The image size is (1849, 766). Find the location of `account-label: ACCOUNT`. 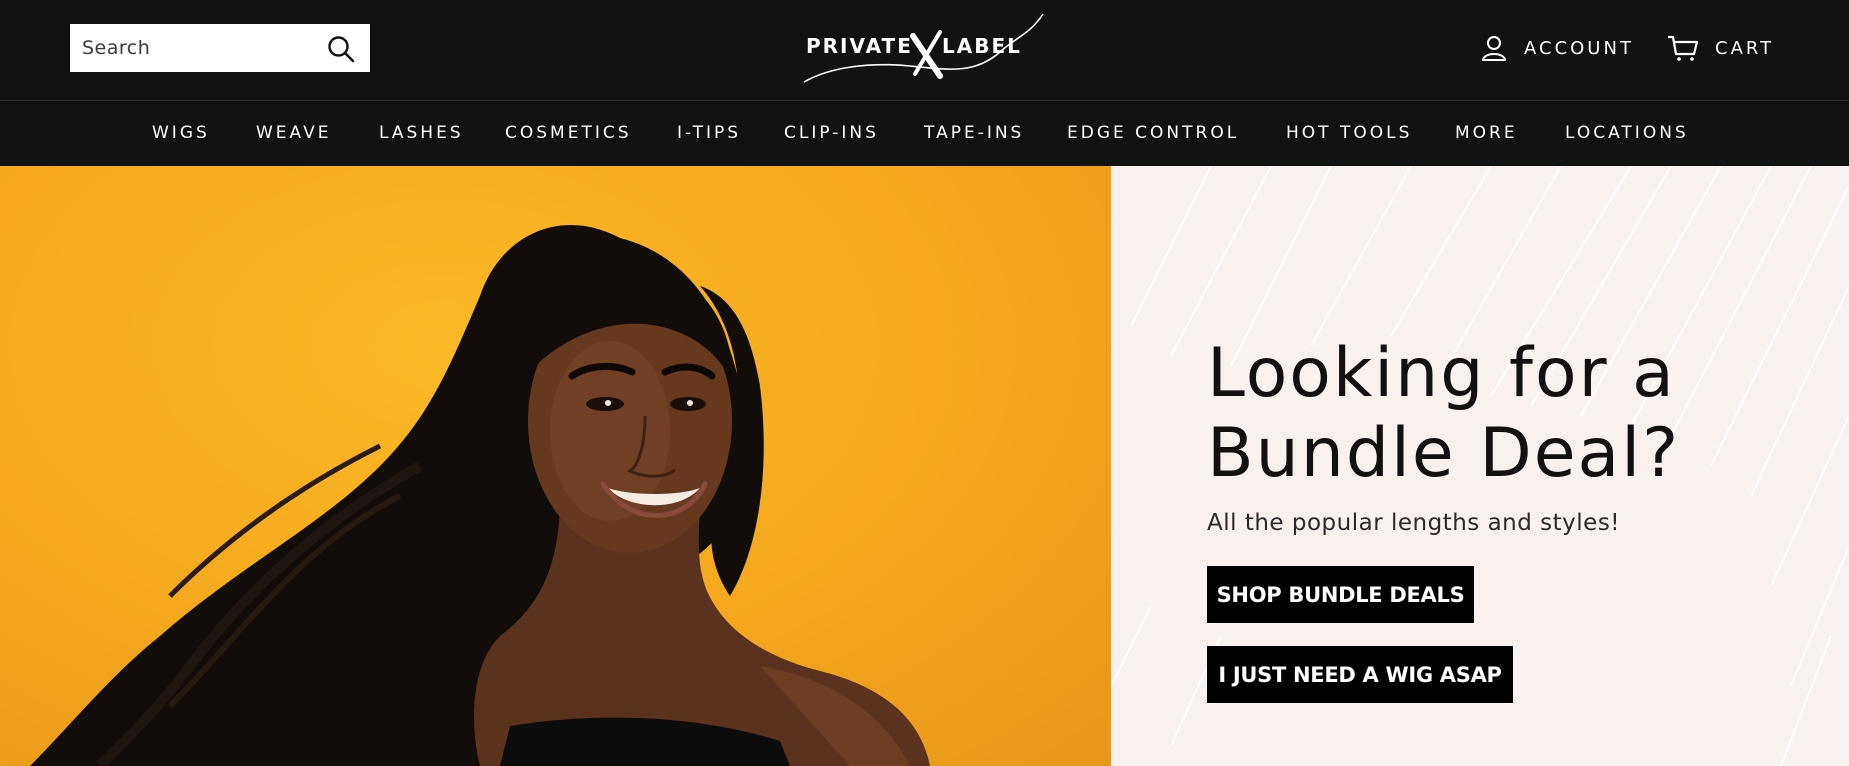

account-label: ACCOUNT is located at coordinates (1579, 48).